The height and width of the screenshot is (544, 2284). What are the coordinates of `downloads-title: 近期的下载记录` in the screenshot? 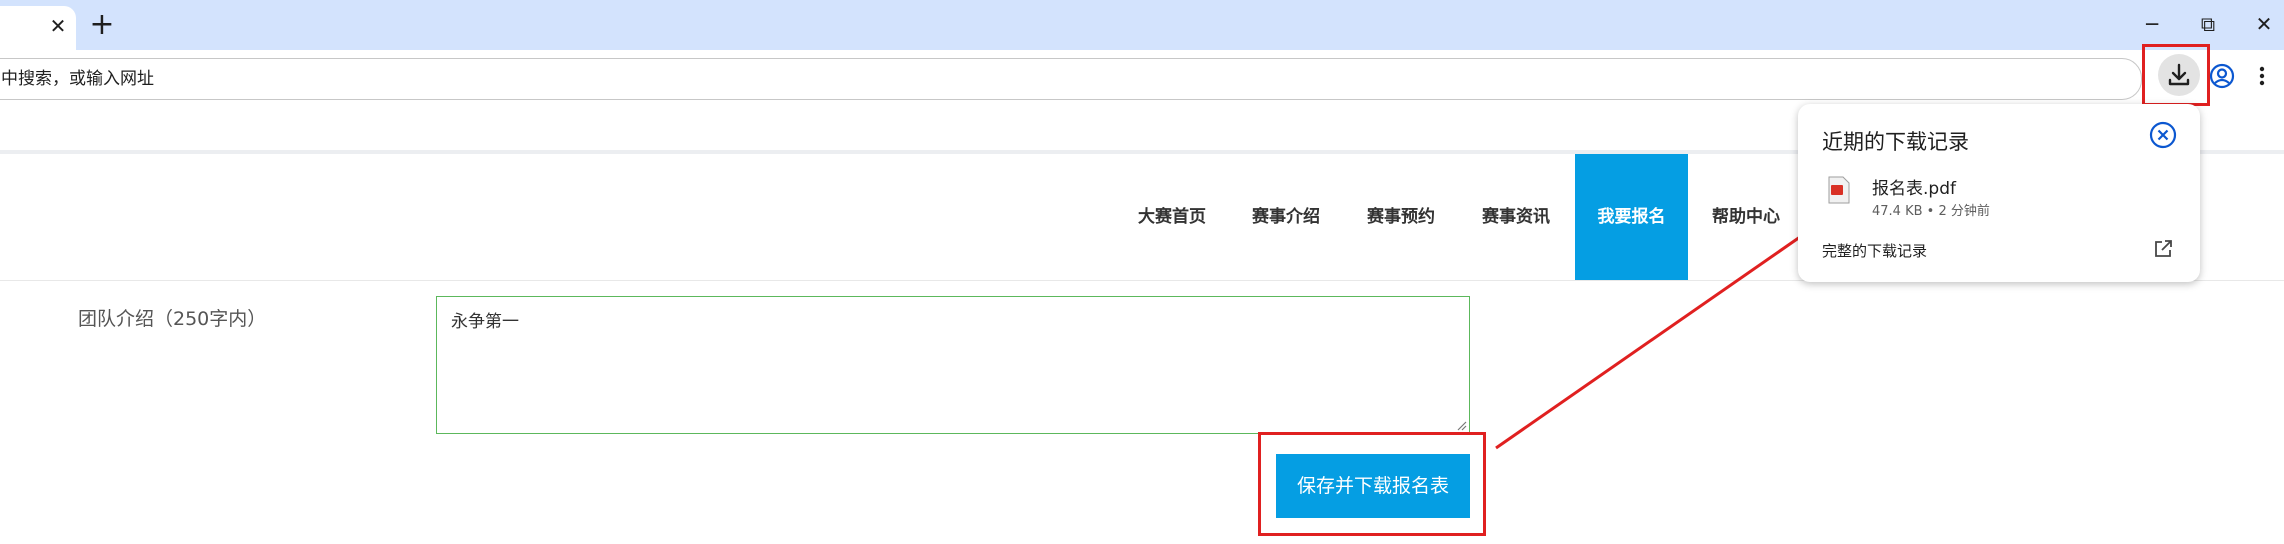 It's located at (1895, 142).